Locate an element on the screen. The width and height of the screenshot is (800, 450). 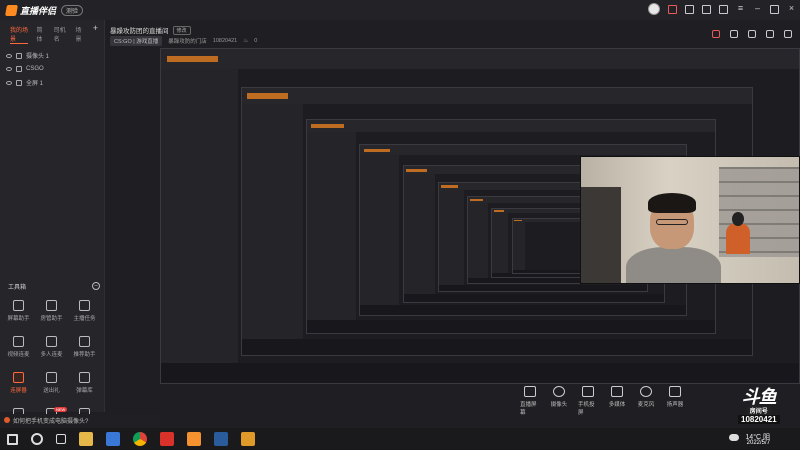
tool-gift: 送出礼 is located at coordinates (51, 387).